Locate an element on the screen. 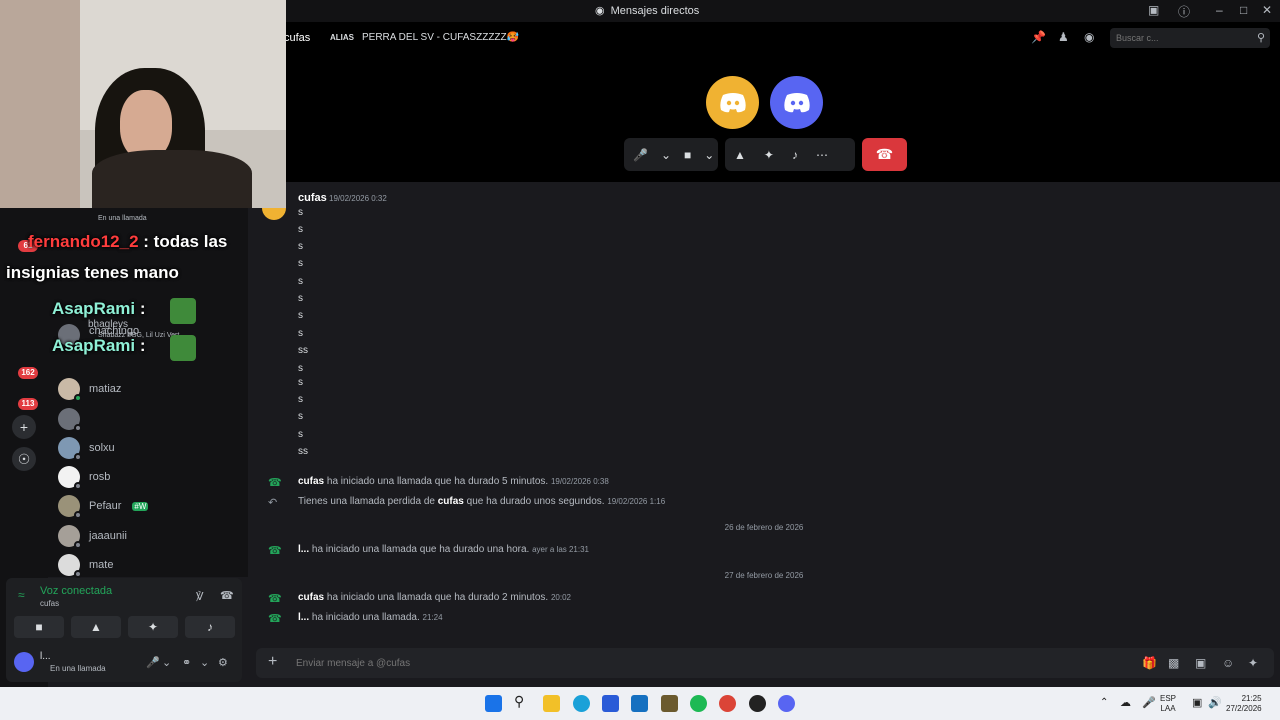  soundboard-button: ♪ is located at coordinates (210, 627).